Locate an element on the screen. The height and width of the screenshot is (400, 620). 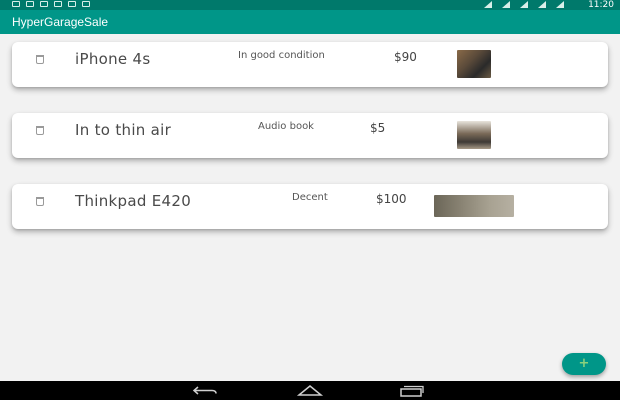
list-item: iPhone 4s In good condition $90 is located at coordinates (310, 64).